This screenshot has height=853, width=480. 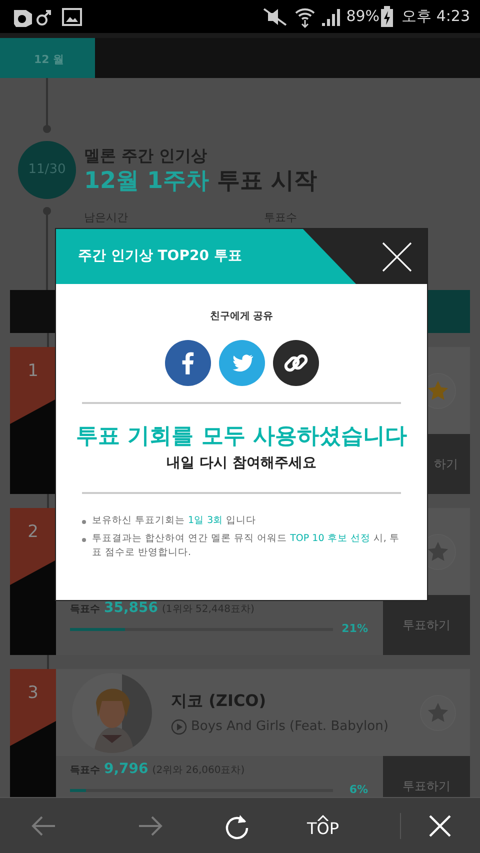 I want to click on share-label: 친구에게 공유, so click(x=241, y=317).